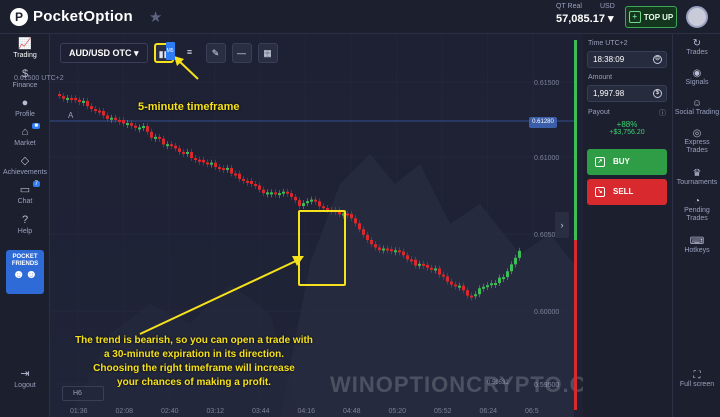 This screenshot has height=417, width=720. What do you see at coordinates (25, 143) in the screenshot?
I see `sidebar-item-label: Market` at bounding box center [25, 143].